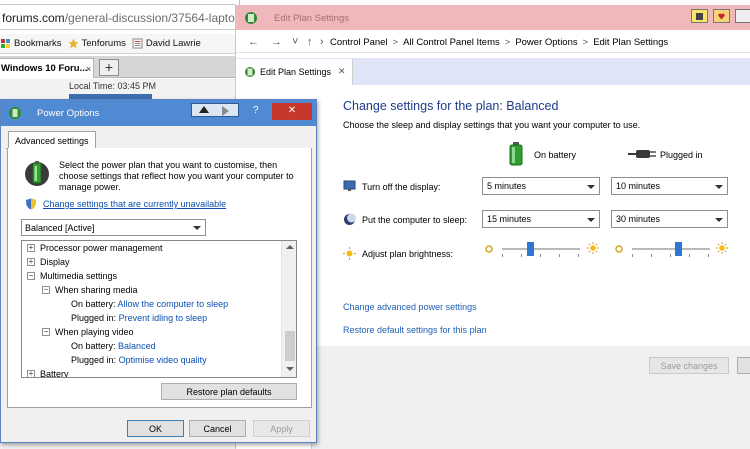 This screenshot has height=449, width=750. What do you see at coordinates (292, 111) in the screenshot?
I see `close-button: ✕` at bounding box center [292, 111].